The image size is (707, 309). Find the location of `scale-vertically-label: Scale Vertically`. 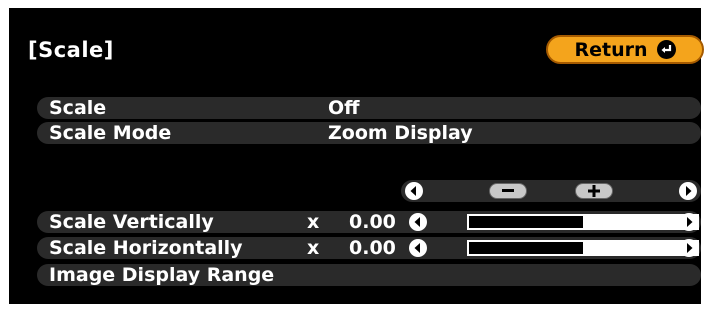

scale-vertically-label: Scale Vertically is located at coordinates (131, 222).